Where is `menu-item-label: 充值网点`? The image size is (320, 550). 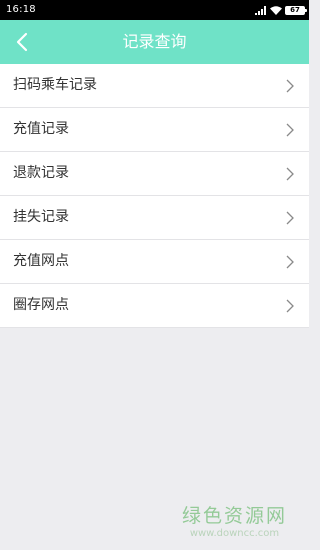 menu-item-label: 充值网点 is located at coordinates (41, 261).